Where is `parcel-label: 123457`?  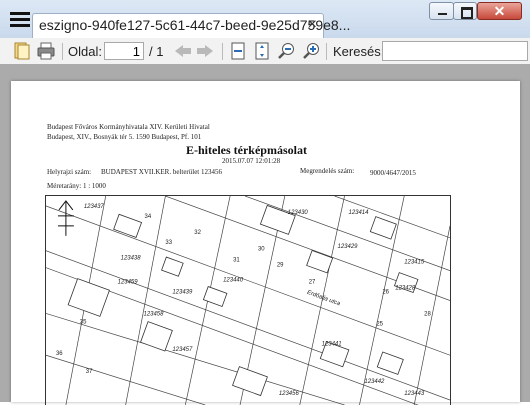 parcel-label: 123457 is located at coordinates (182, 350).